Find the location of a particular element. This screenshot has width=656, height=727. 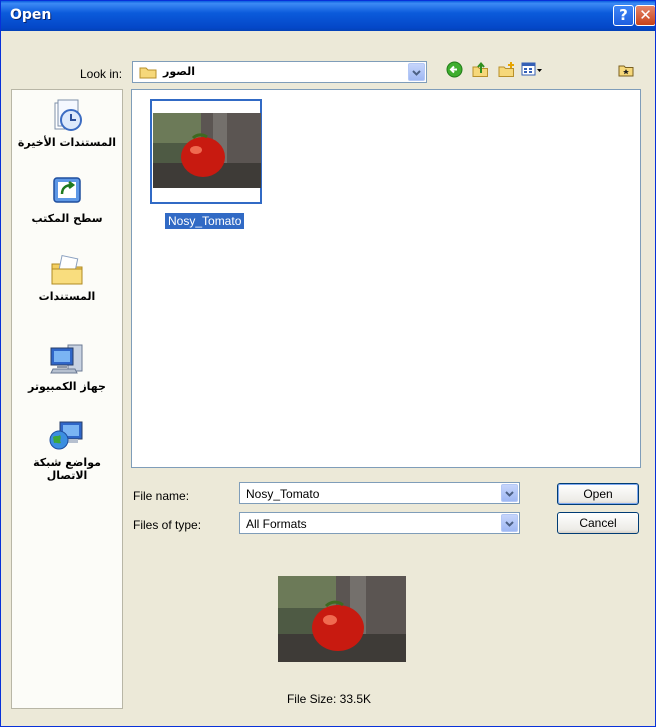

place-label-documents: المستندات is located at coordinates (67, 296).